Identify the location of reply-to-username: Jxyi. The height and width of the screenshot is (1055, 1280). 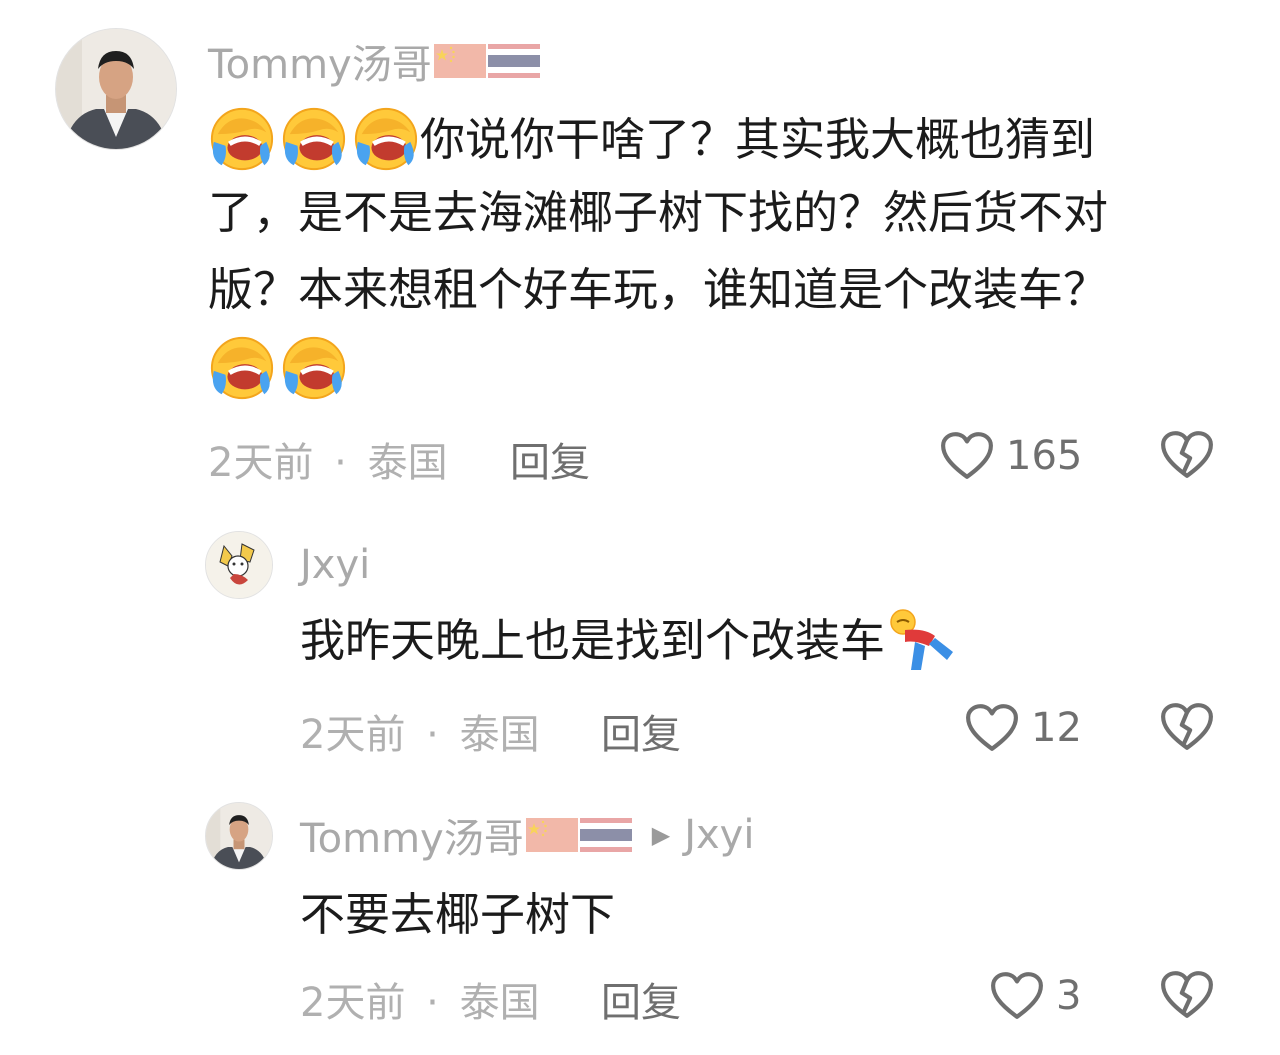
(719, 835).